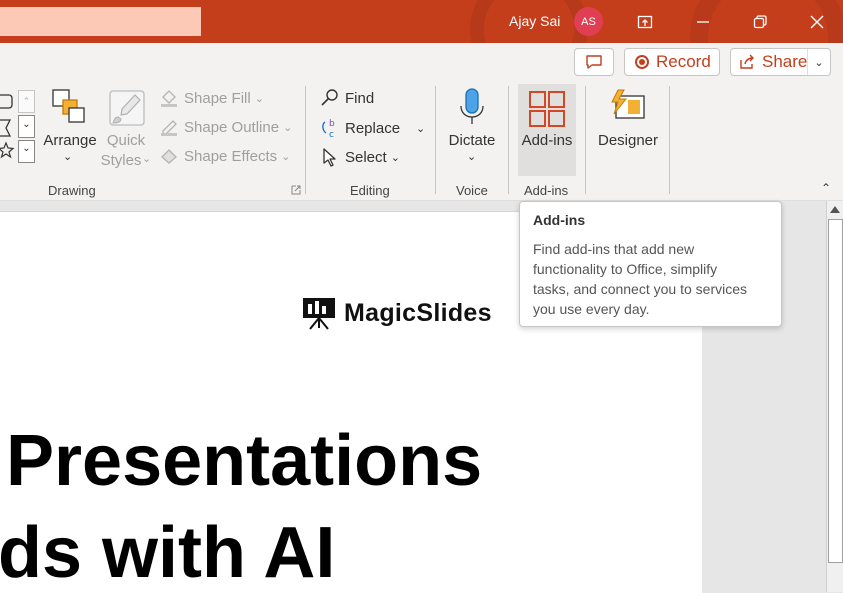  What do you see at coordinates (100, 21) in the screenshot?
I see `search-input` at bounding box center [100, 21].